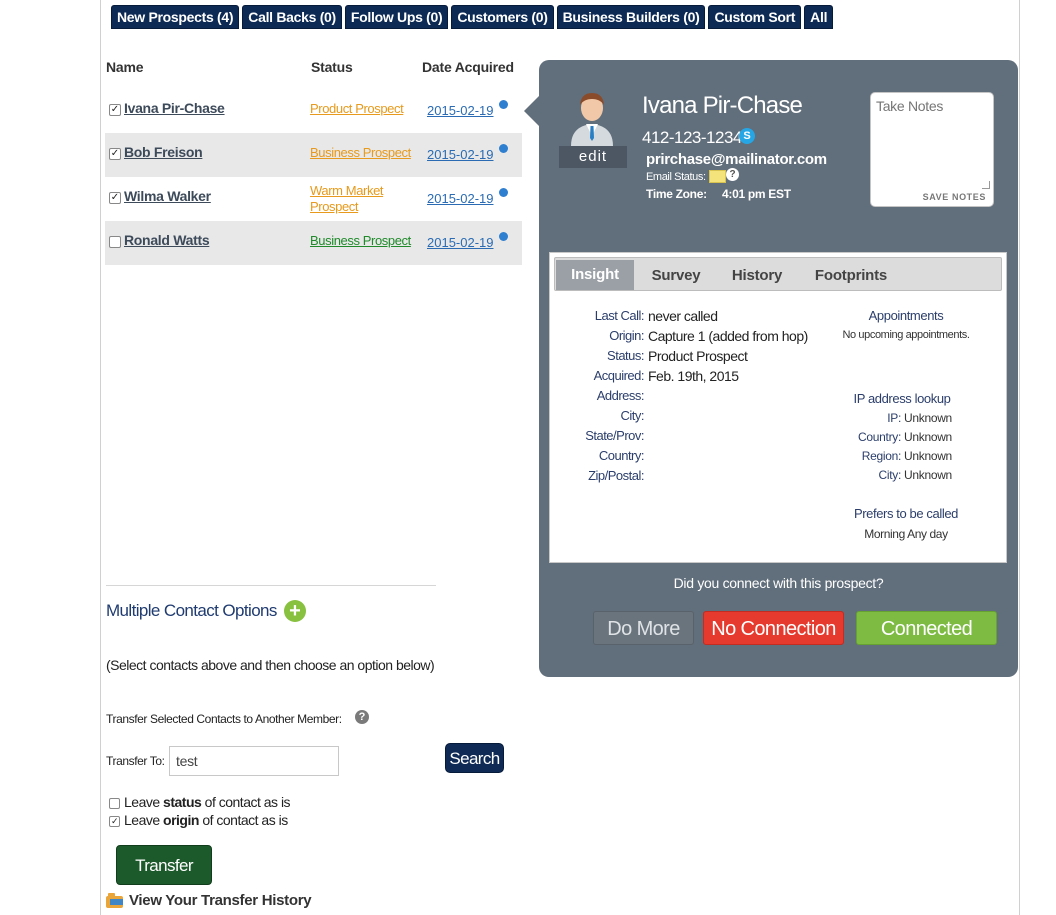 This screenshot has height=915, width=1056. I want to click on tab-footprints: Footprints, so click(851, 276).